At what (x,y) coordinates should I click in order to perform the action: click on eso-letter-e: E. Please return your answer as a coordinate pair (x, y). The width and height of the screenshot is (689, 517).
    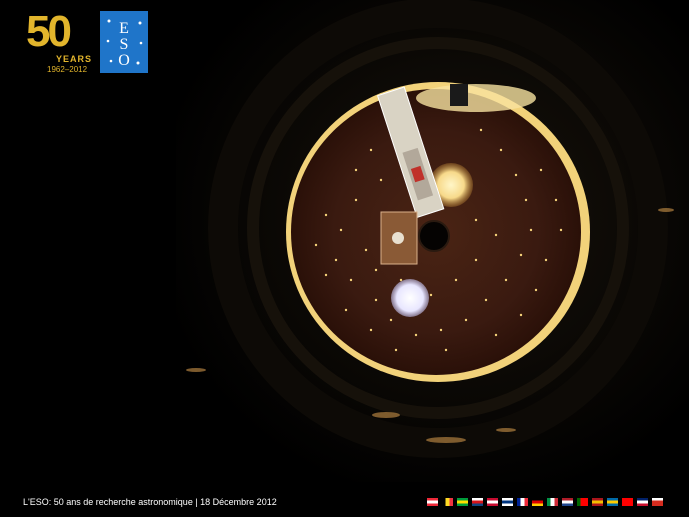
    Looking at the image, I should click on (124, 28).